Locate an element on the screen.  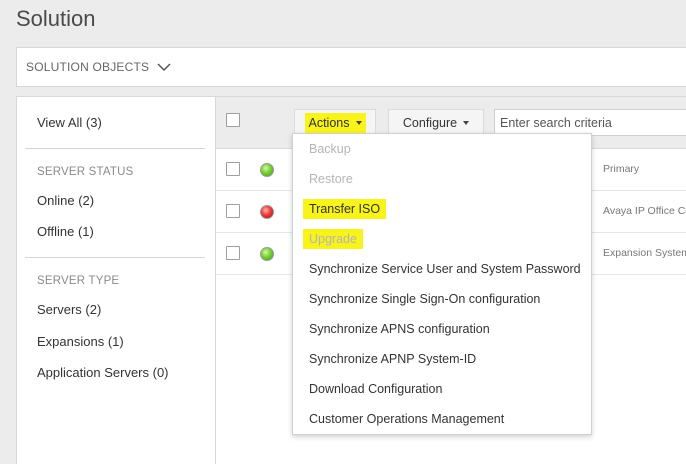
actions-button: Actions is located at coordinates (335, 122).